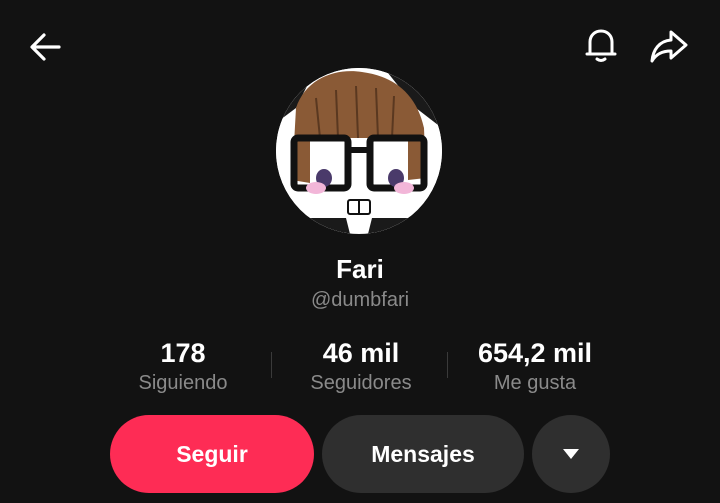 This screenshot has height=503, width=720. Describe the element at coordinates (423, 454) in the screenshot. I see `message-button: Mensajes` at that location.